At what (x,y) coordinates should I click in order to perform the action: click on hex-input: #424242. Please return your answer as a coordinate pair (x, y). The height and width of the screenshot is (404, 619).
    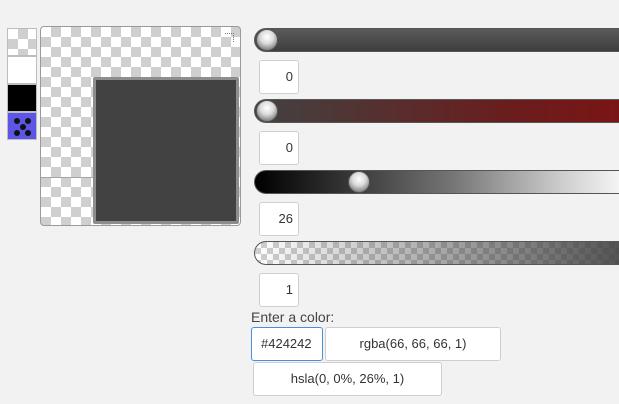
    Looking at the image, I should click on (287, 344).